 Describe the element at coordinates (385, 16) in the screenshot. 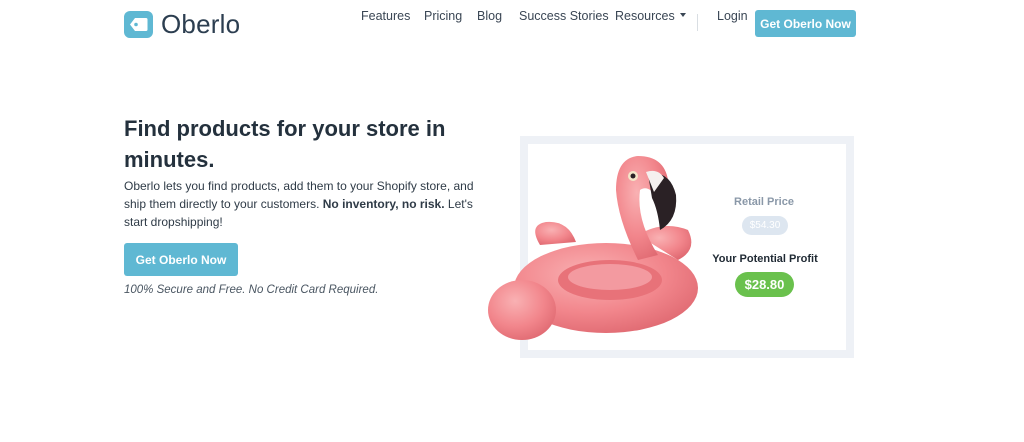

I see `nav-link-features: Features` at that location.